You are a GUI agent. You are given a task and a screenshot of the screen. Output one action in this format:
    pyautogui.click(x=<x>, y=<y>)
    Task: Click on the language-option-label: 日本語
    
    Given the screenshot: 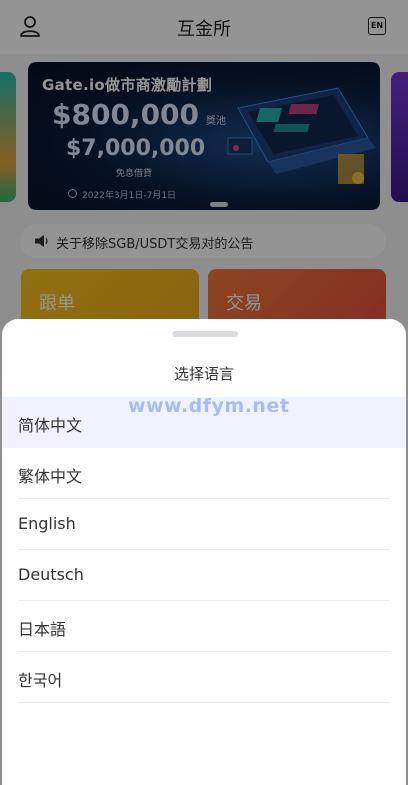 What is the action you would take?
    pyautogui.click(x=42, y=629)
    